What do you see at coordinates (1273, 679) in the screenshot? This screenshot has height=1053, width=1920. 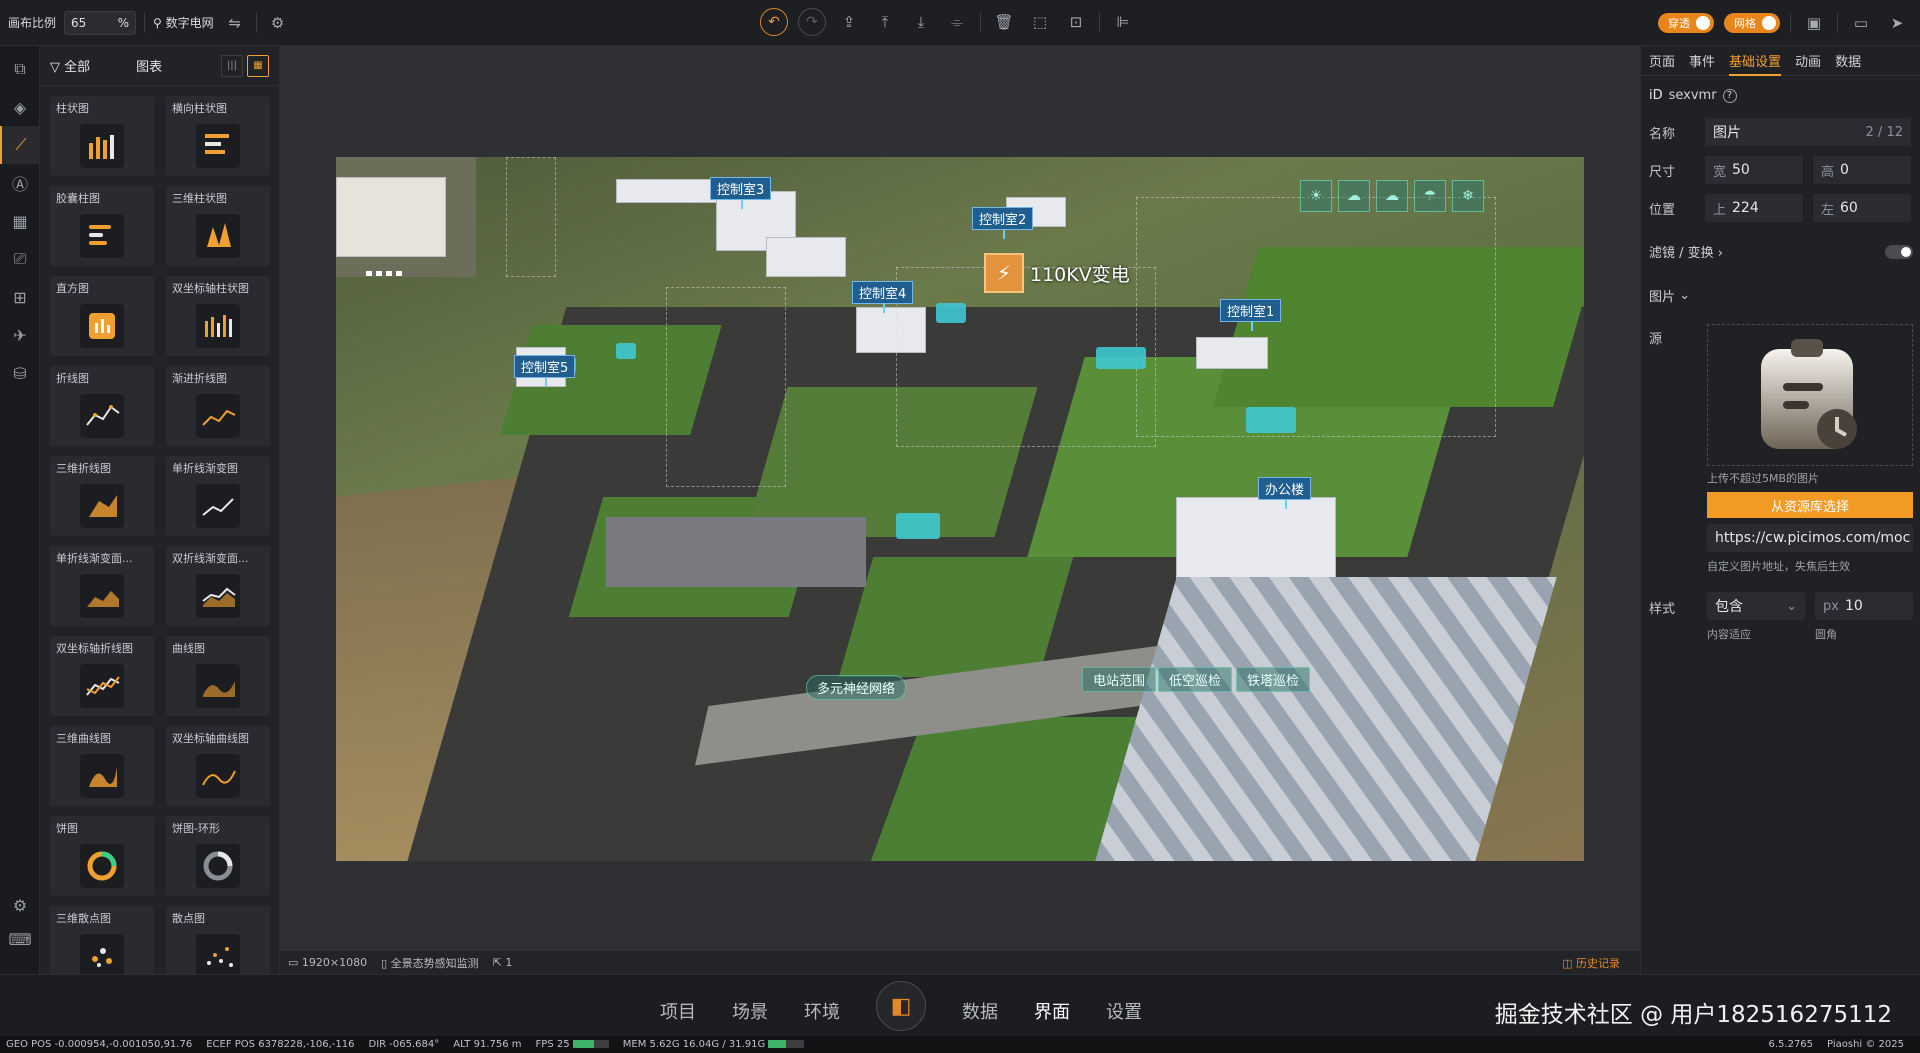 I see `tower-patrol-button: 铁塔巡检` at bounding box center [1273, 679].